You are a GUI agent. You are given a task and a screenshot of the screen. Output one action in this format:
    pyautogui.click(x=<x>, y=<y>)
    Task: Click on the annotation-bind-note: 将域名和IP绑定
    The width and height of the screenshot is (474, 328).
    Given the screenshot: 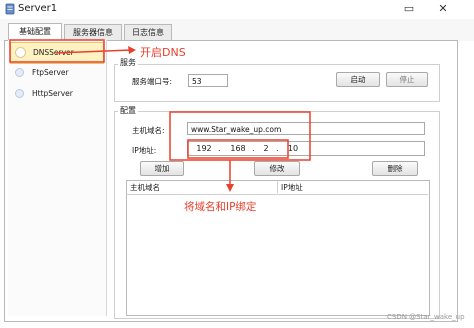 What is the action you would take?
    pyautogui.click(x=220, y=207)
    